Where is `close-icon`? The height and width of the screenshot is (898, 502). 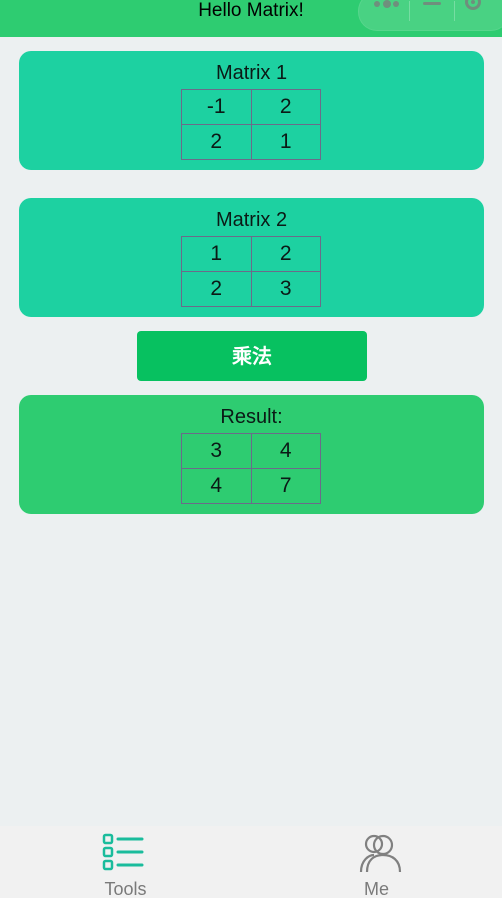
close-icon is located at coordinates (473, 5).